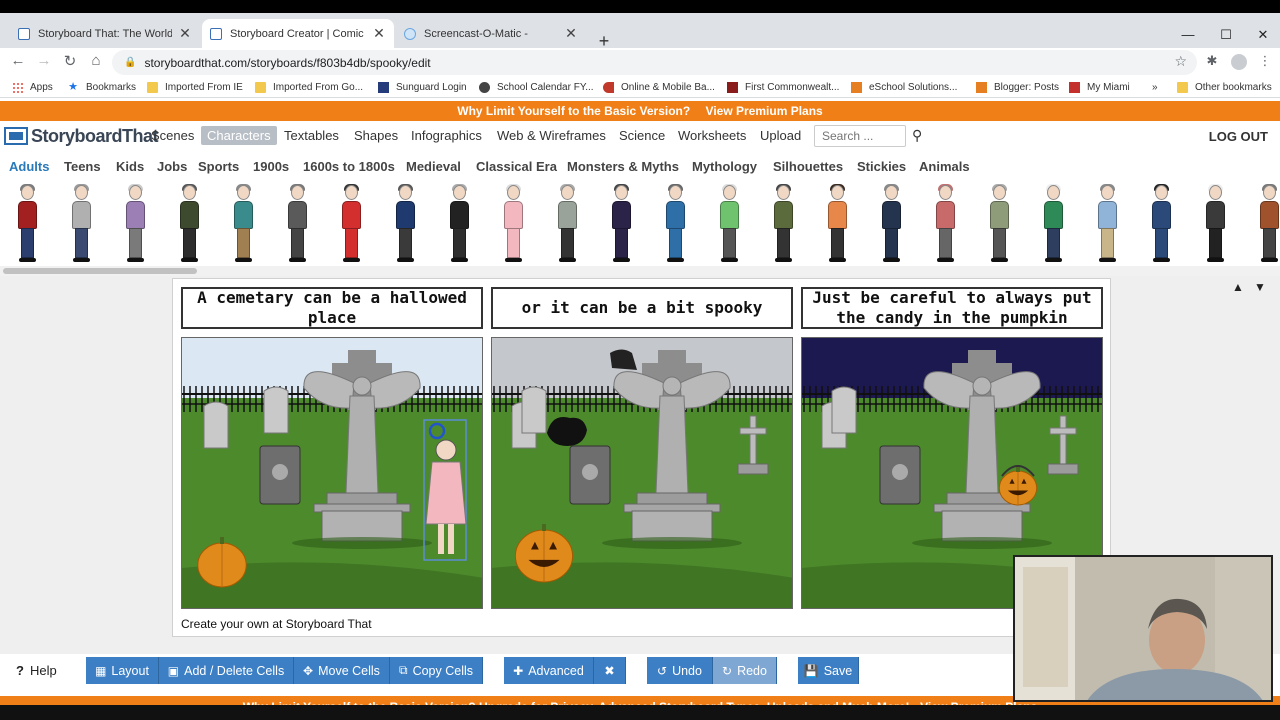  I want to click on category-monsters-myths: Monsters & Myths, so click(623, 166).